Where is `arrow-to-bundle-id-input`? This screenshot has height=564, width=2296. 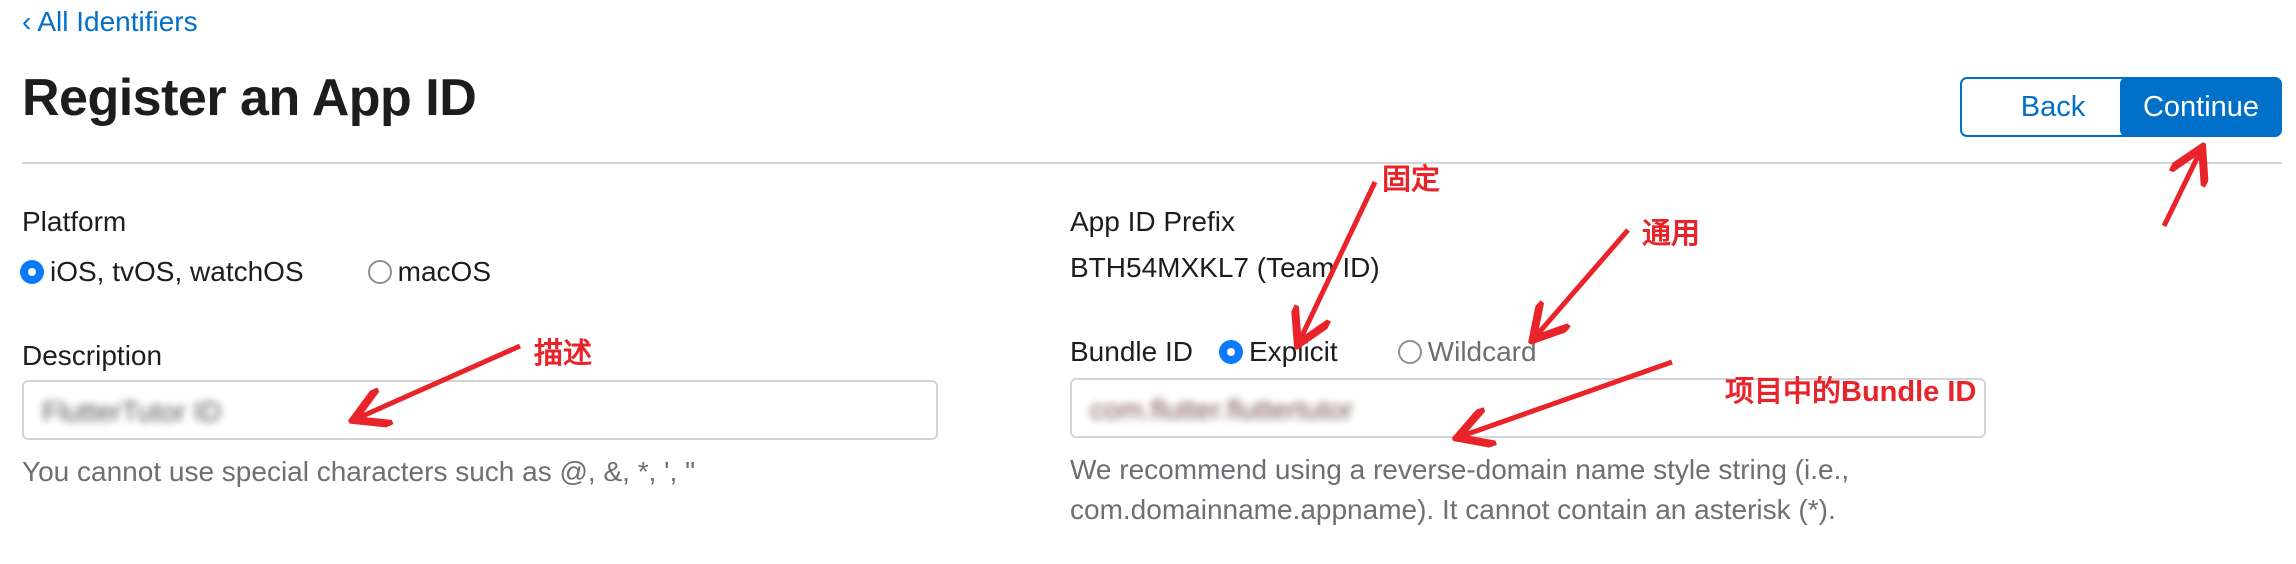
arrow-to-bundle-id-input is located at coordinates (1567, 397).